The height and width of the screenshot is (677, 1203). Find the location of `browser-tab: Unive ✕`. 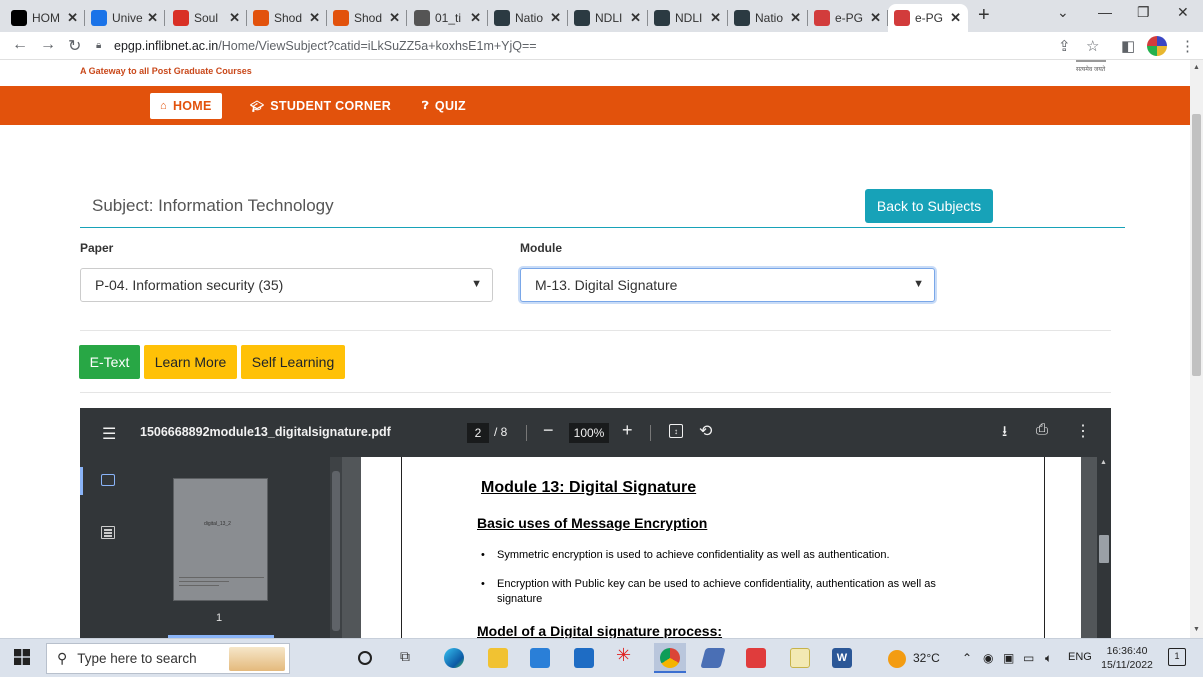

browser-tab: Unive ✕ is located at coordinates (125, 18).